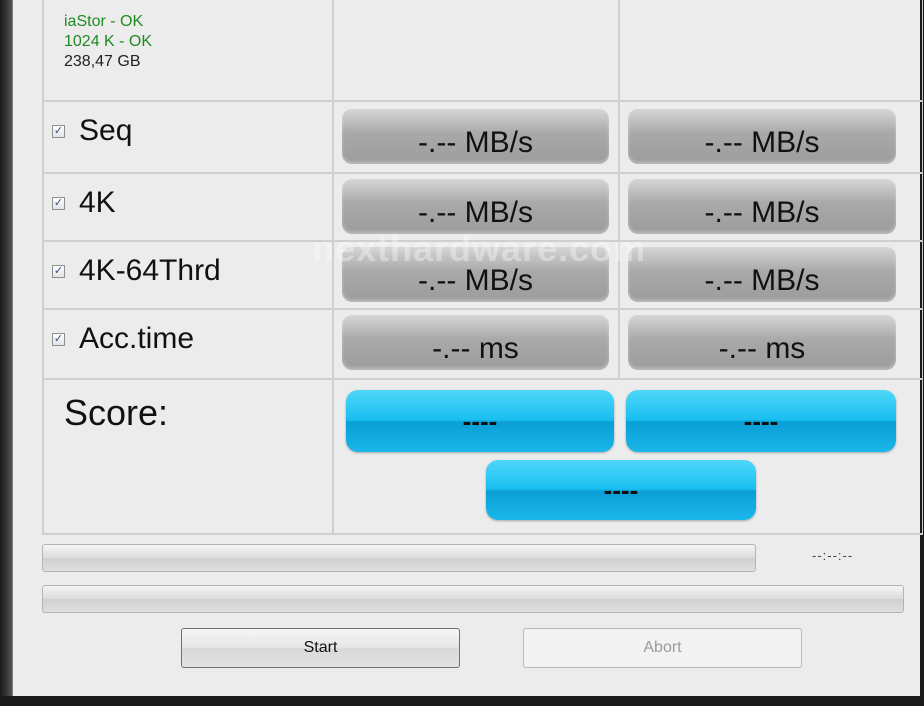  What do you see at coordinates (475, 342) in the screenshot?
I see `acc-time-read-result: -.-- ms` at bounding box center [475, 342].